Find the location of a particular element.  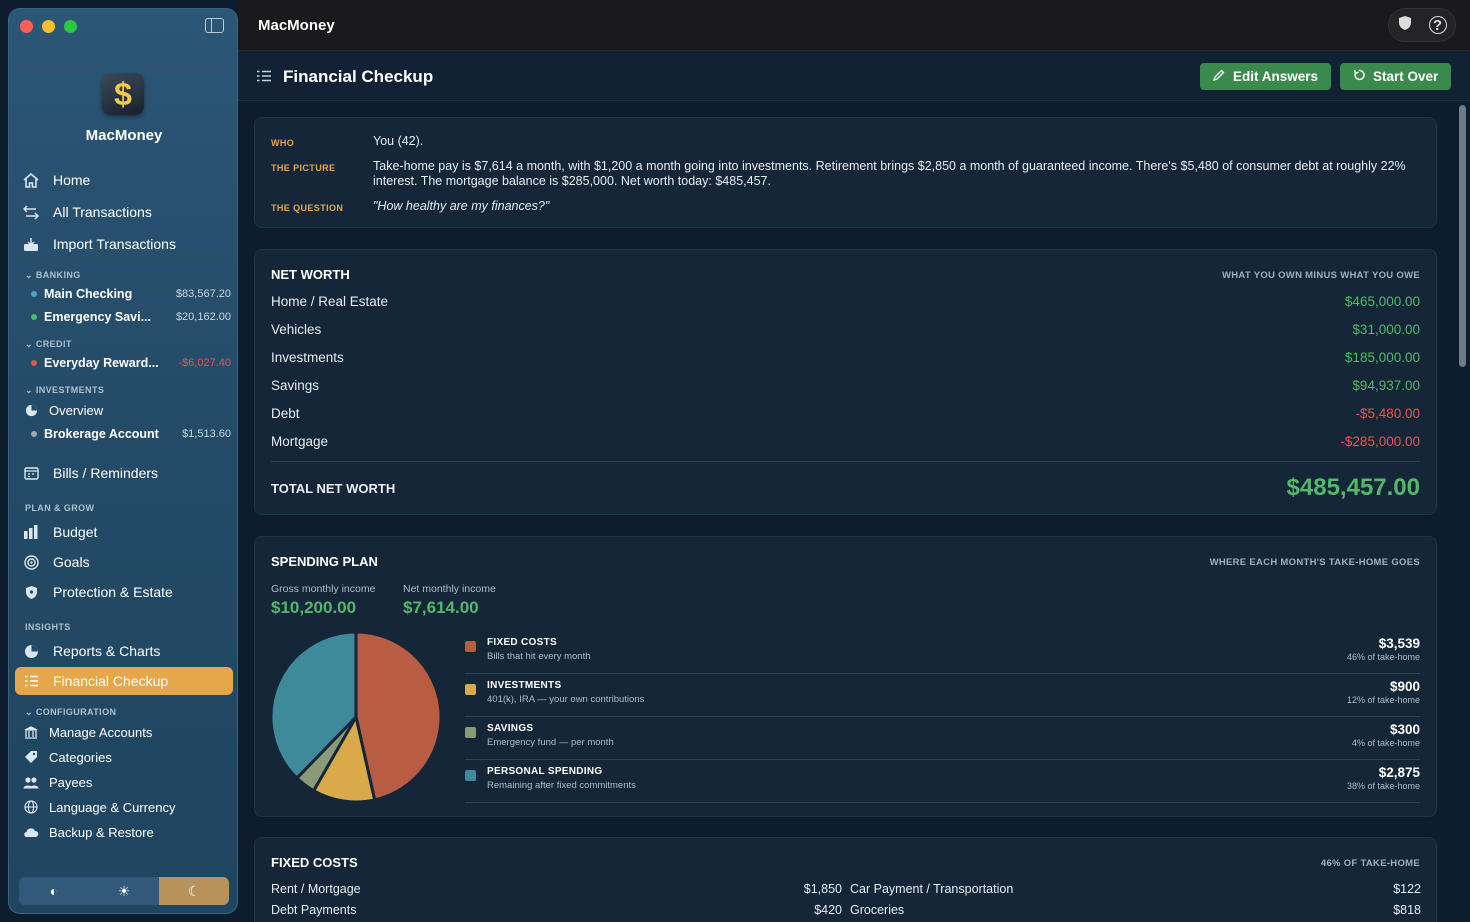

section-investments: ⌄ INVESTMENTS is located at coordinates (64, 390).